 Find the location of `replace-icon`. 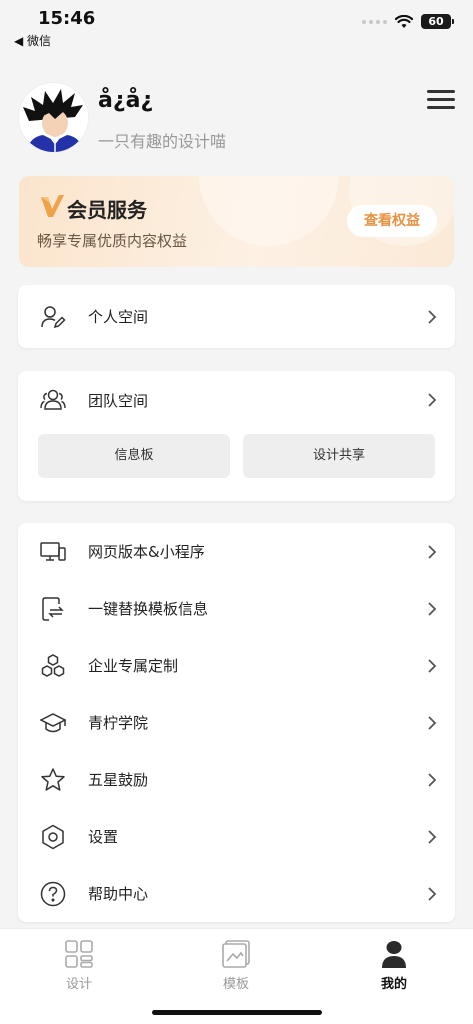

replace-icon is located at coordinates (53, 608).